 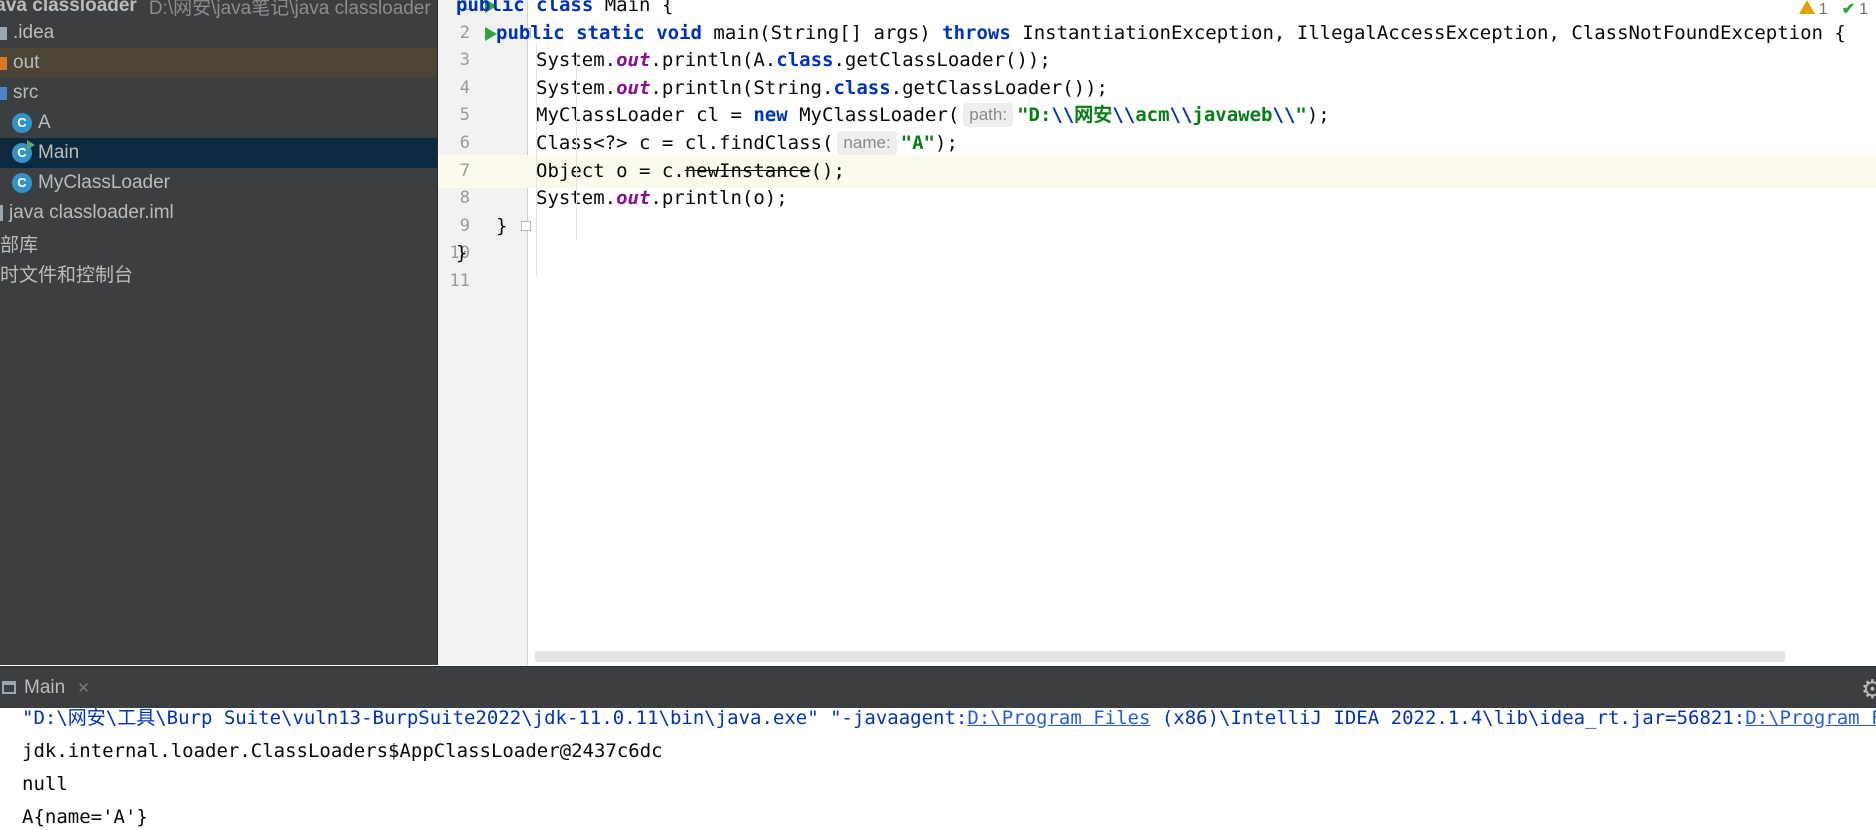 What do you see at coordinates (976, 32) in the screenshot?
I see `code-token: throws` at bounding box center [976, 32].